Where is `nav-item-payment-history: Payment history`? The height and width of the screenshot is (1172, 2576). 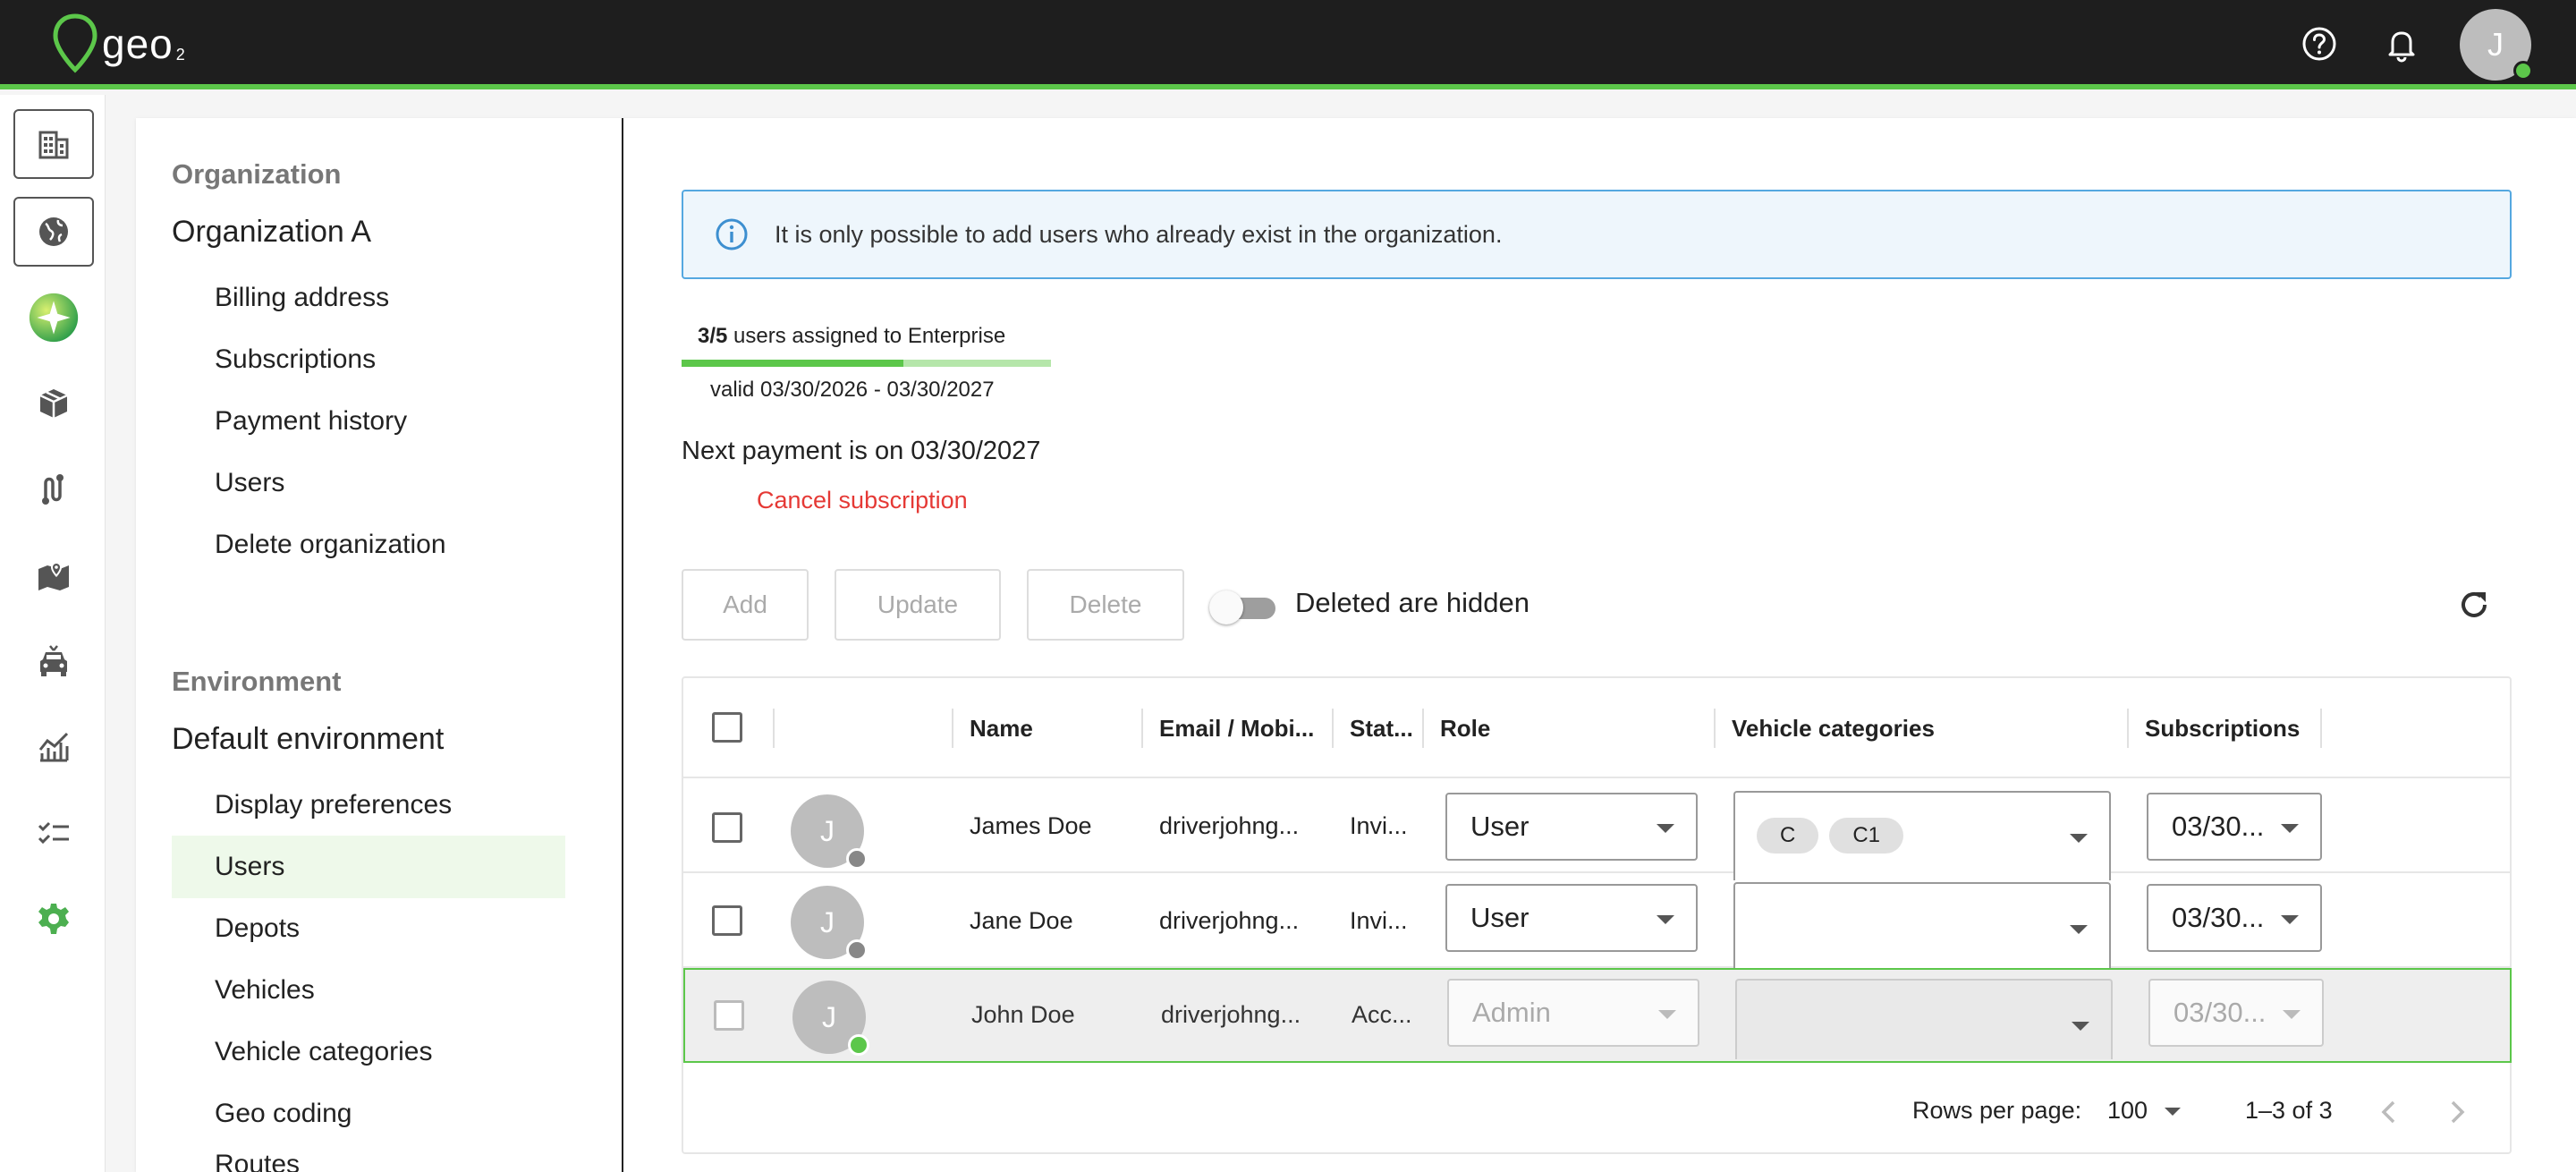 nav-item-payment-history: Payment history is located at coordinates (368, 422).